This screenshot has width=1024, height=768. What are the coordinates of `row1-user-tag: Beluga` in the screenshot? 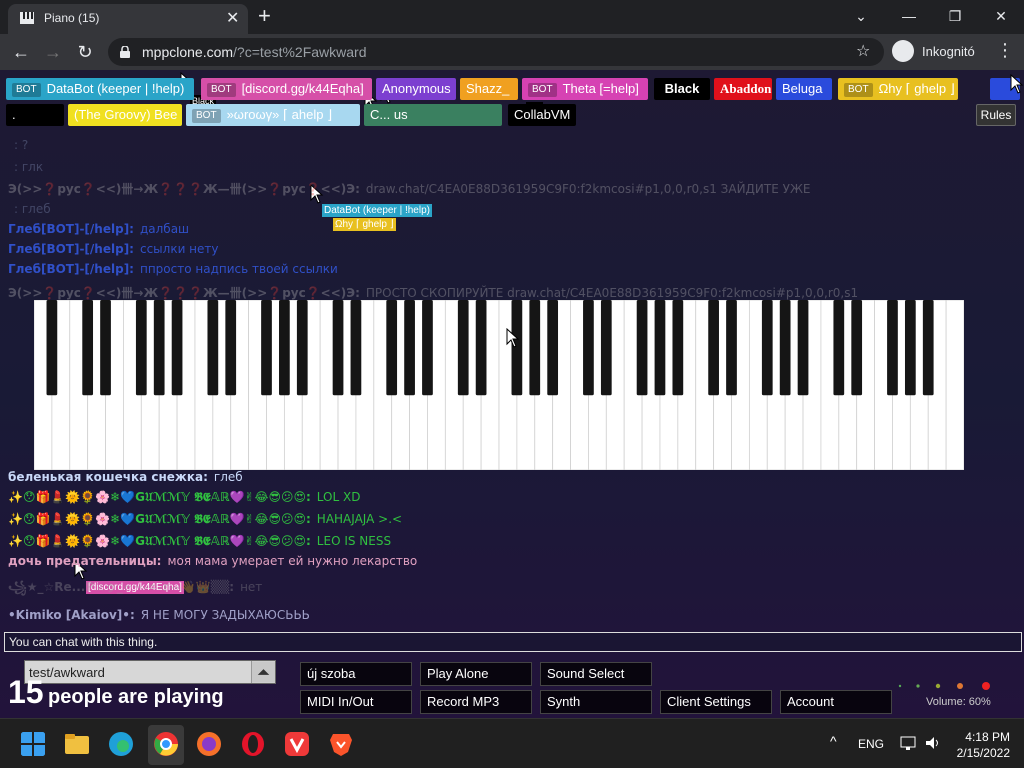 It's located at (804, 89).